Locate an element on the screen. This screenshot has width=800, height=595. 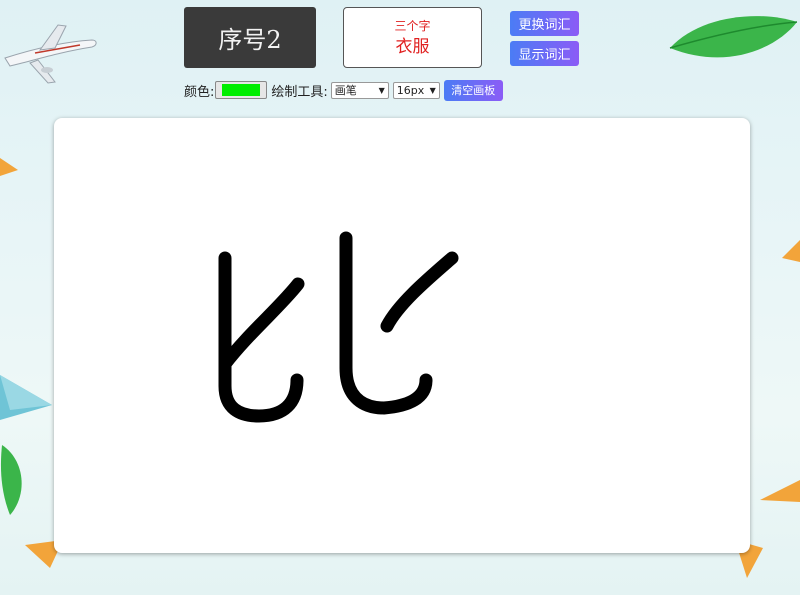
serial-number-label: 序号2 is located at coordinates (250, 40).